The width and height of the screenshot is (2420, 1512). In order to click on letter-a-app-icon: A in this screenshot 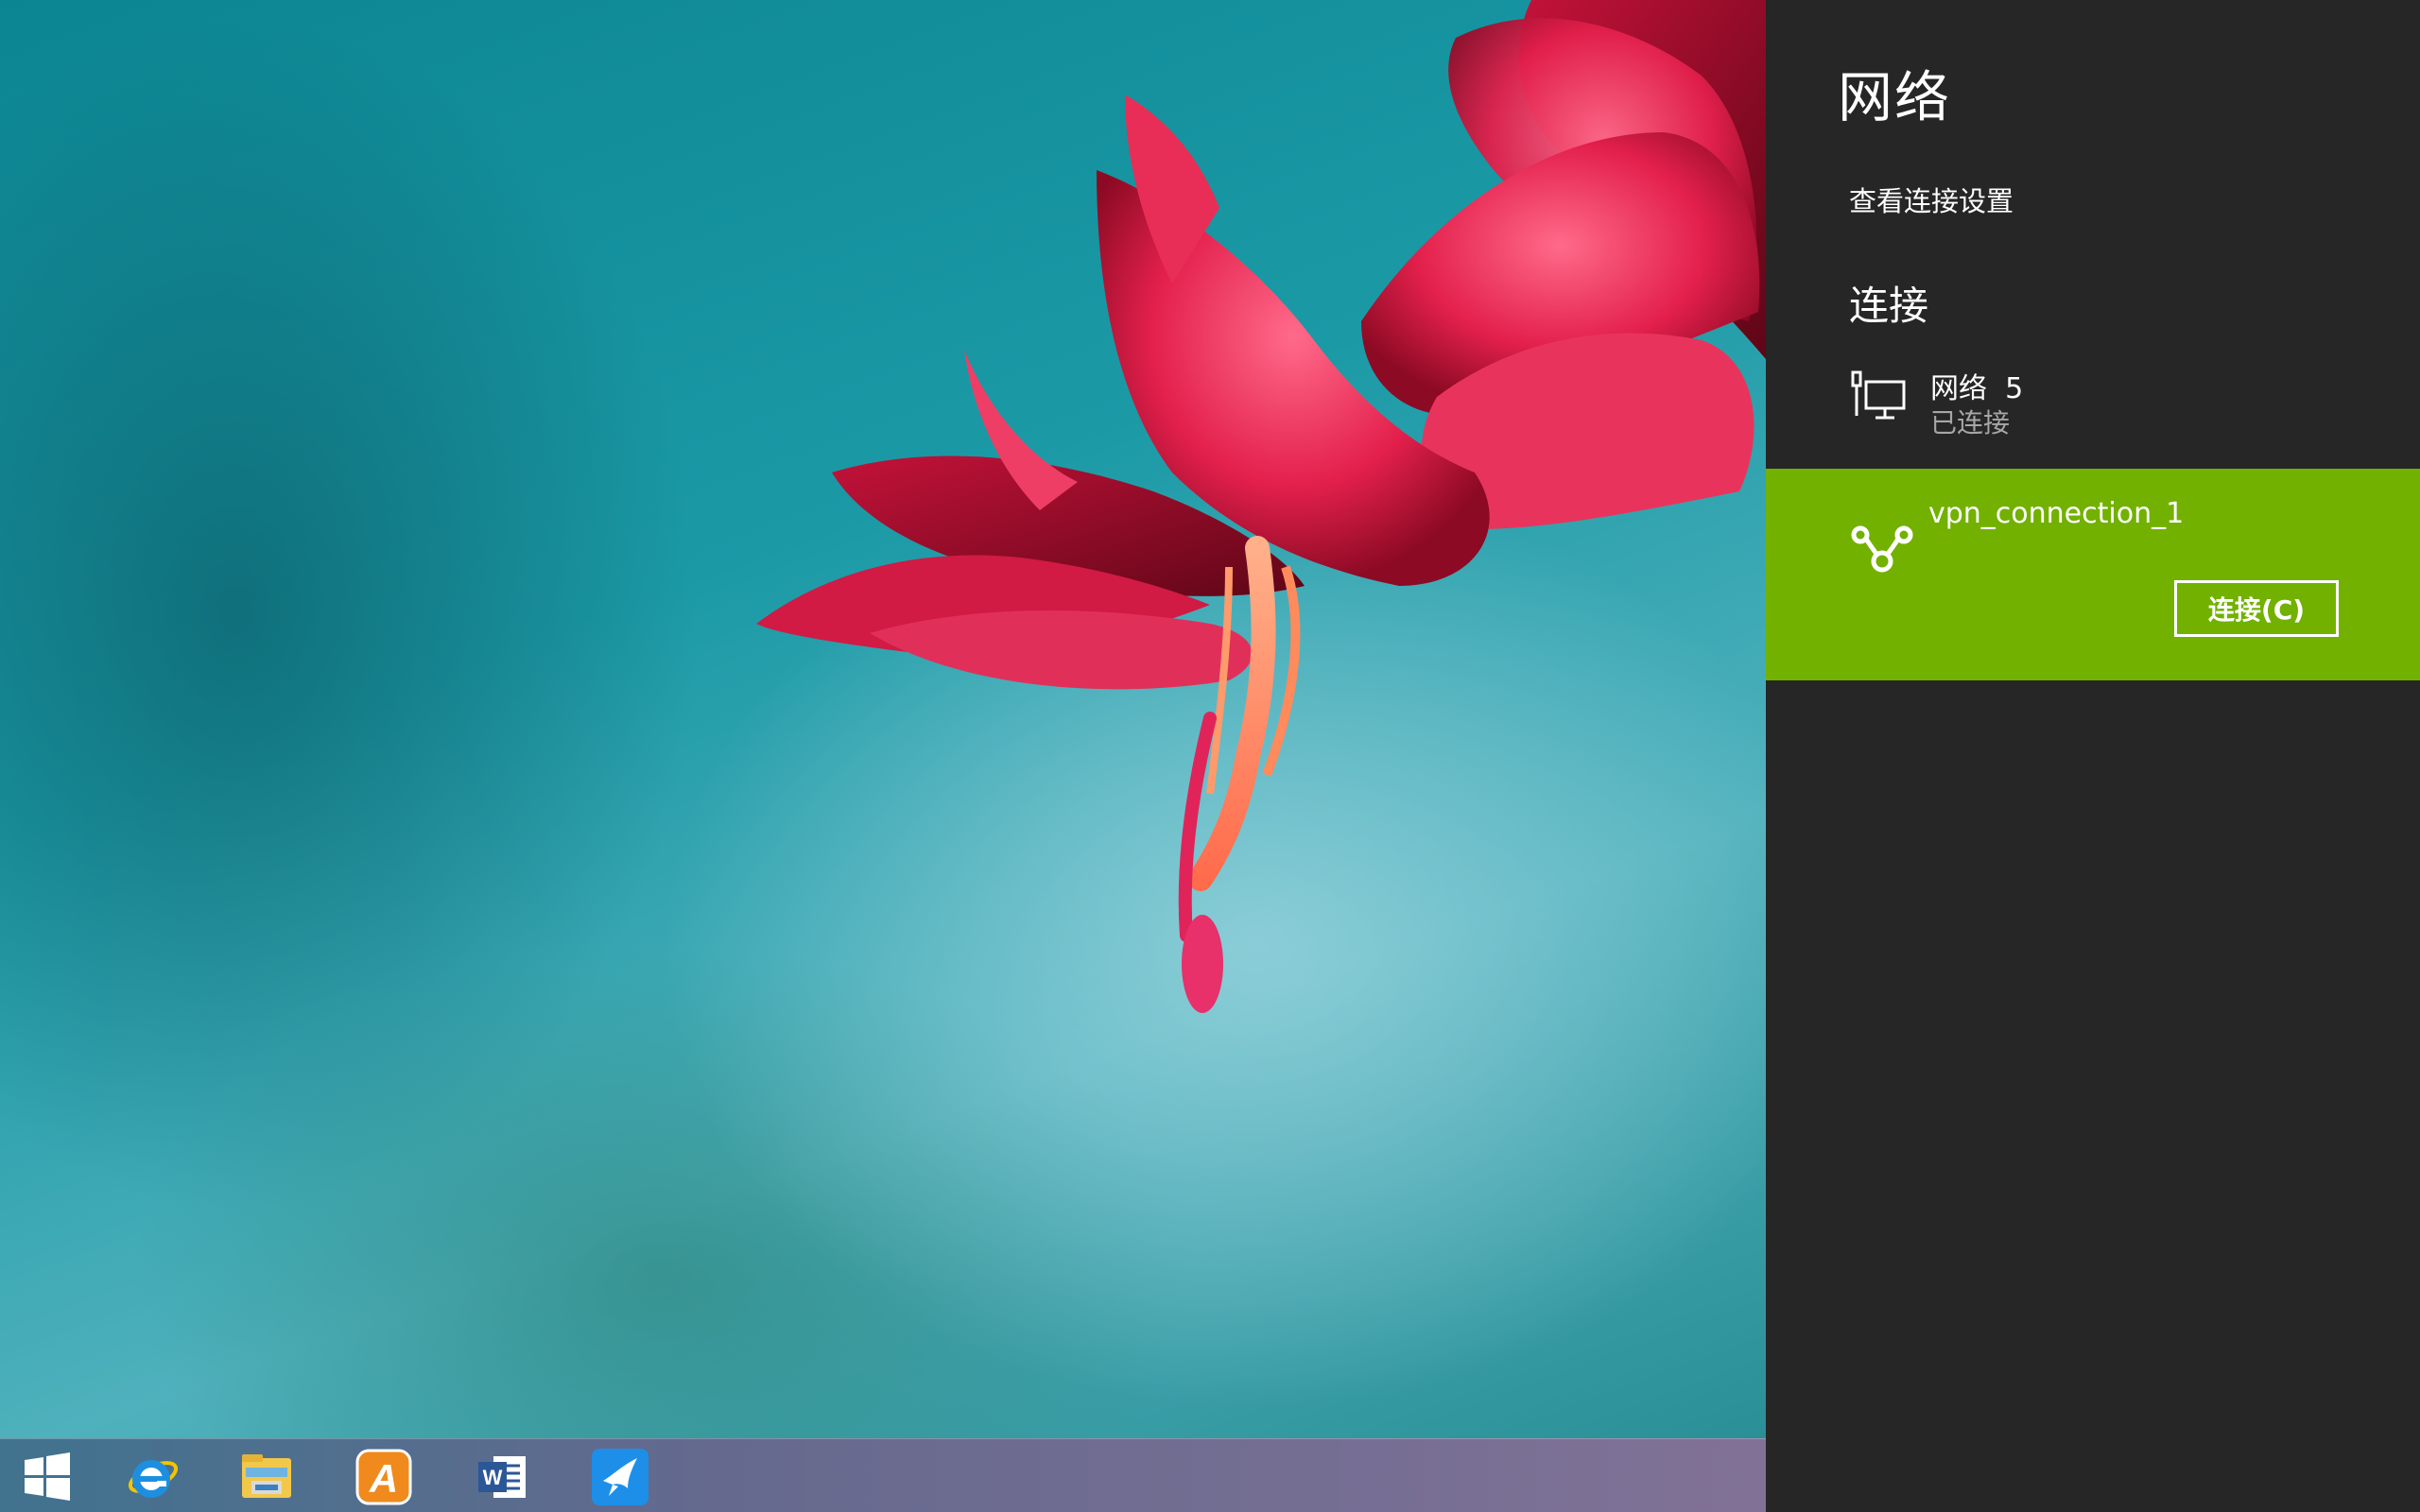, I will do `click(383, 1477)`.